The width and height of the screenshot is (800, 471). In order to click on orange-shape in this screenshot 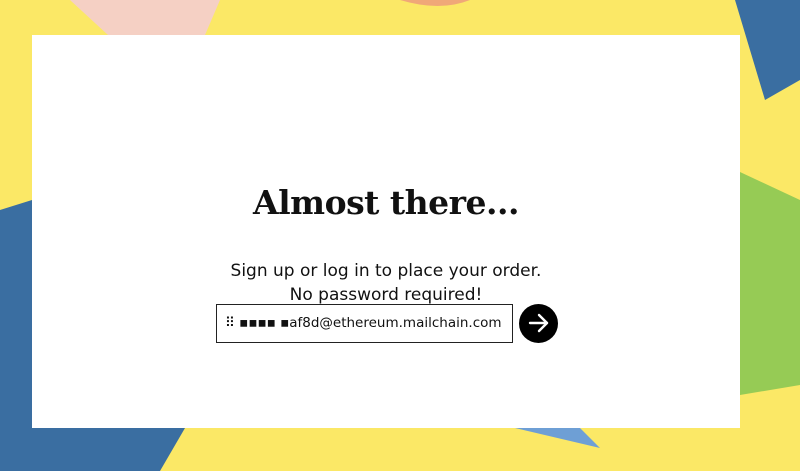, I will do `click(435, 3)`.